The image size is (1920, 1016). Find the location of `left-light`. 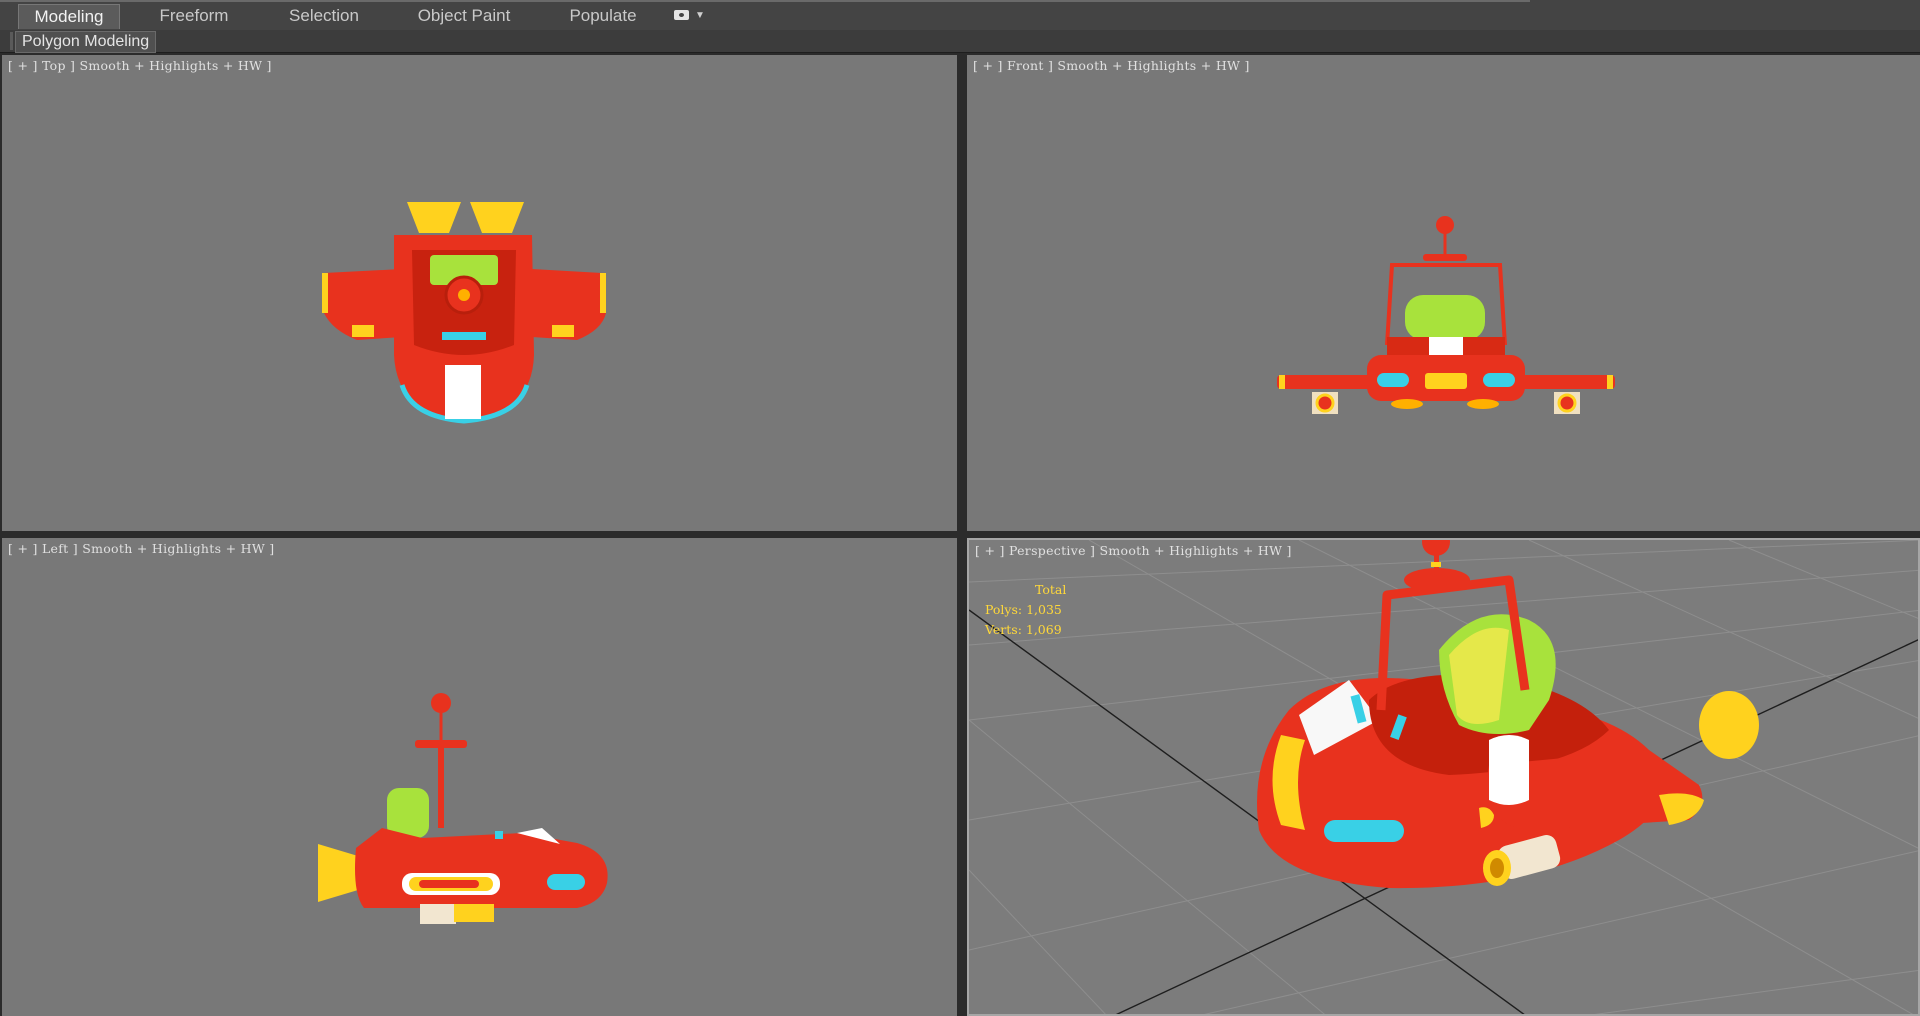

left-light is located at coordinates (566, 882).